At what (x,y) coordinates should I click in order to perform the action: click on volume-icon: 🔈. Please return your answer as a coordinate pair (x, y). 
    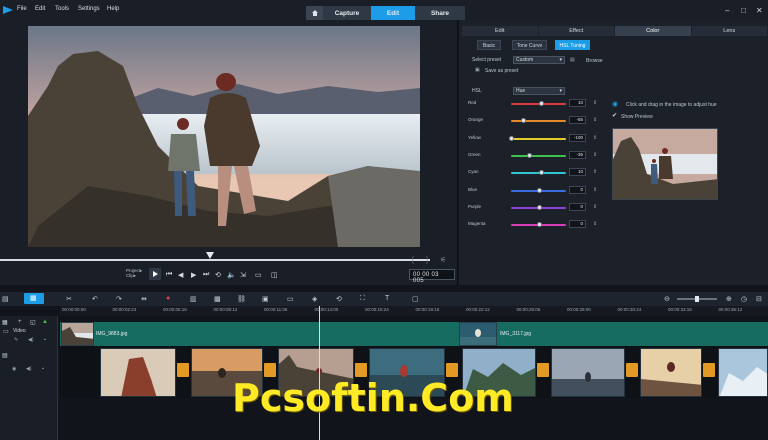
    Looking at the image, I should click on (231, 275).